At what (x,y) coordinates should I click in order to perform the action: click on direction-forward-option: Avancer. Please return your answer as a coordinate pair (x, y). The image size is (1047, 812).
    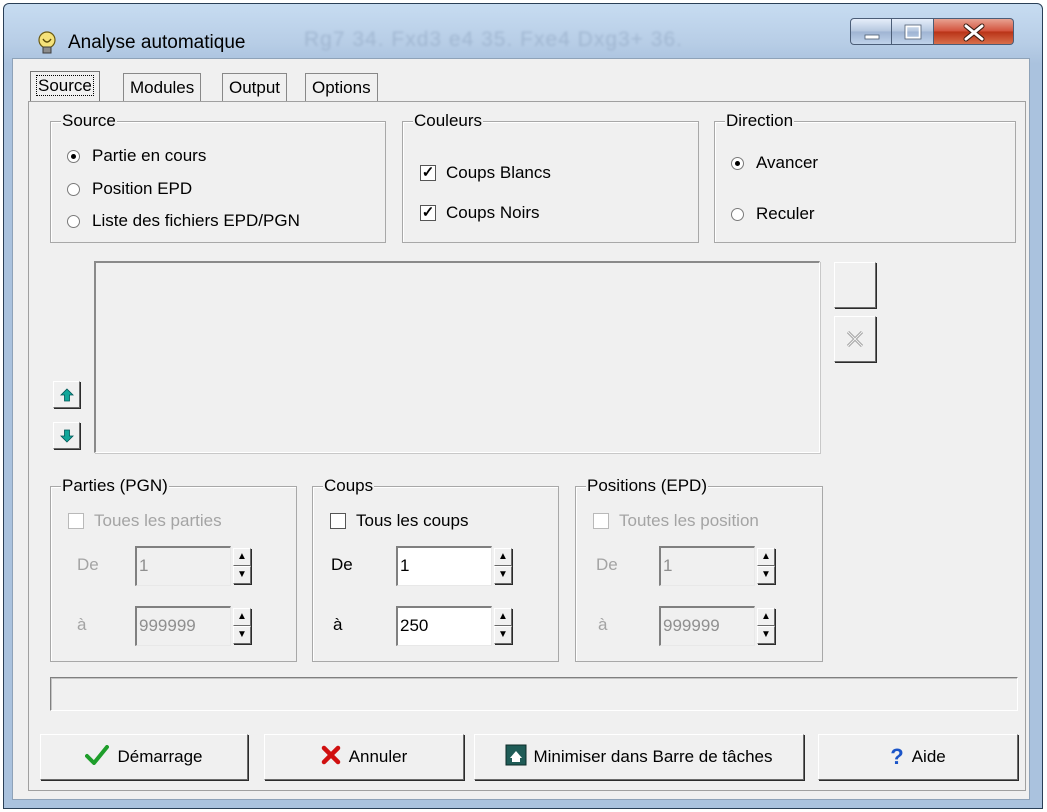
    Looking at the image, I should click on (774, 163).